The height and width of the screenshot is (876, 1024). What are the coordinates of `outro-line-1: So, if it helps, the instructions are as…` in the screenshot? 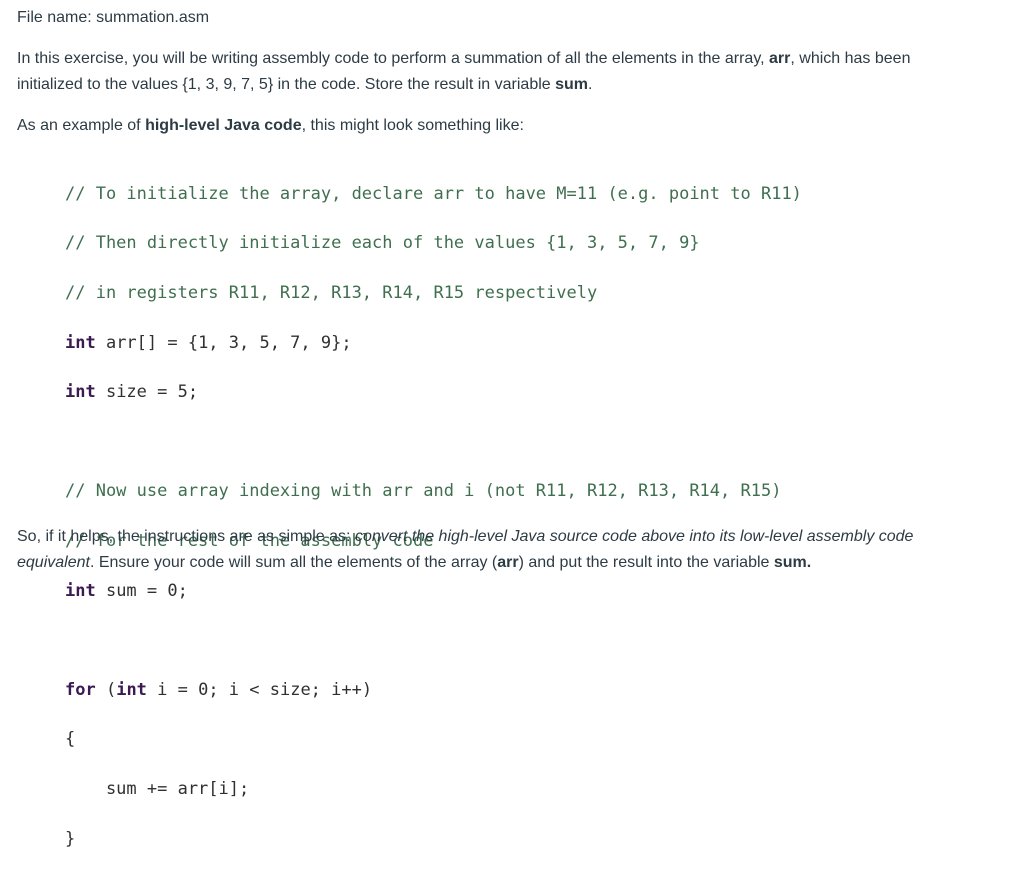 It's located at (465, 537).